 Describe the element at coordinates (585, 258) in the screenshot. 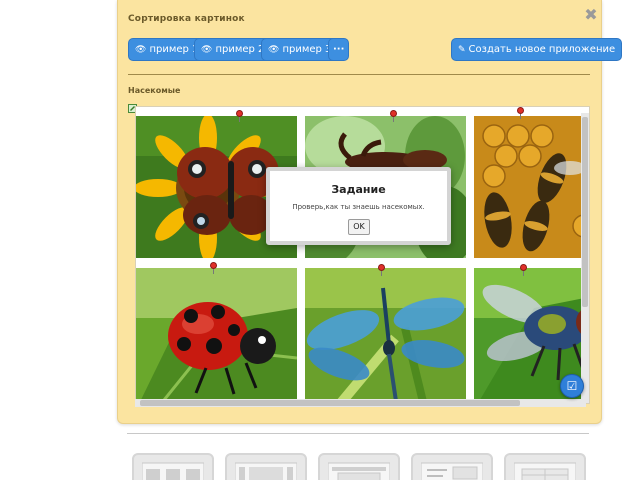

I see `vertical-scrollbar` at that location.